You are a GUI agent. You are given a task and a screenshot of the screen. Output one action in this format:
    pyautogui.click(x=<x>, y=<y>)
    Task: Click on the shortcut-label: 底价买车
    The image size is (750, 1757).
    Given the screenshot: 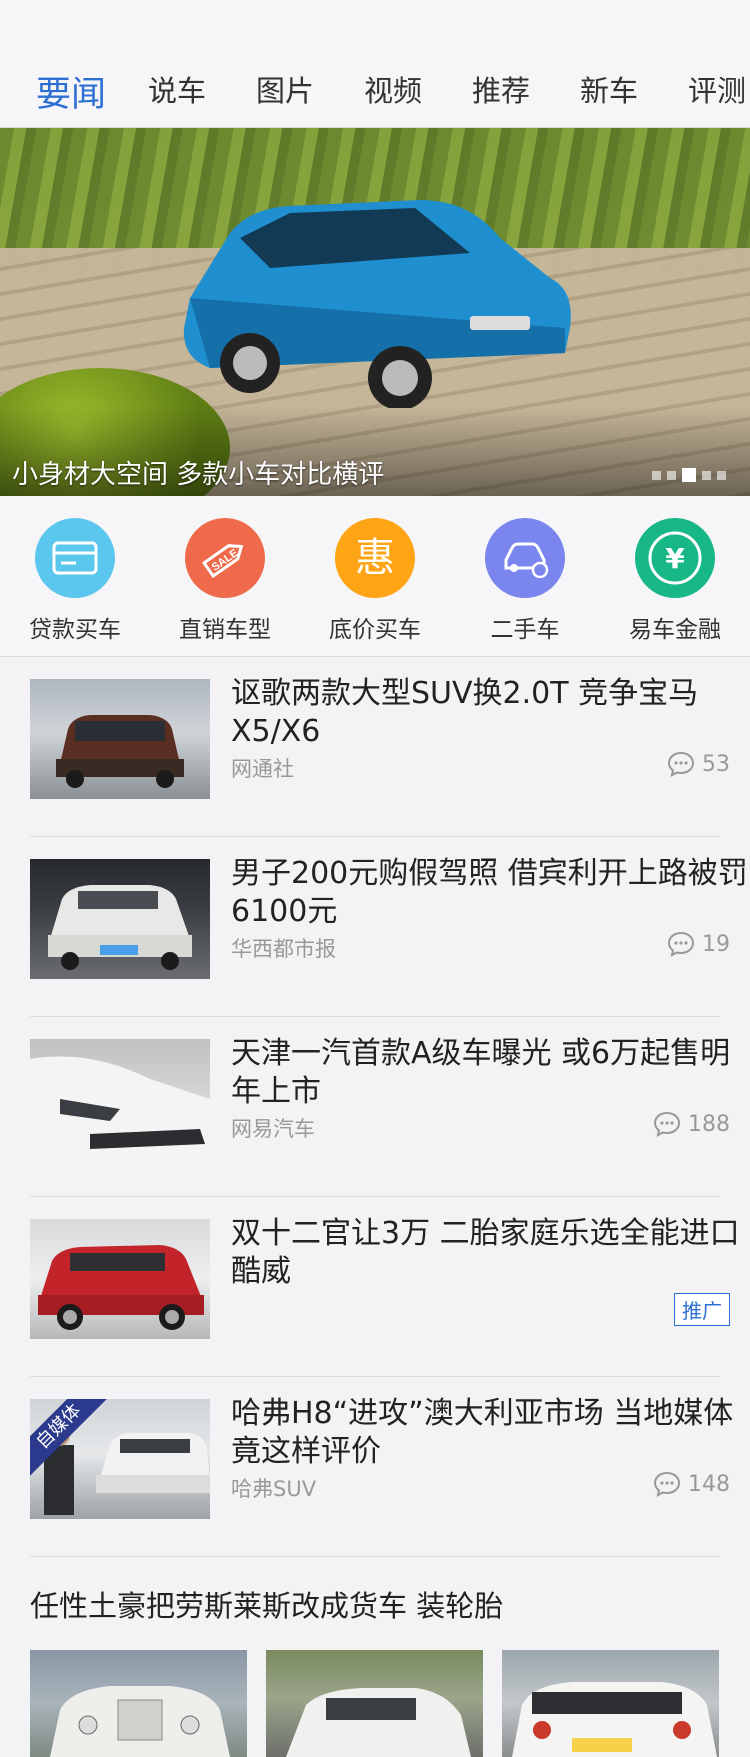 What is the action you would take?
    pyautogui.click(x=375, y=630)
    